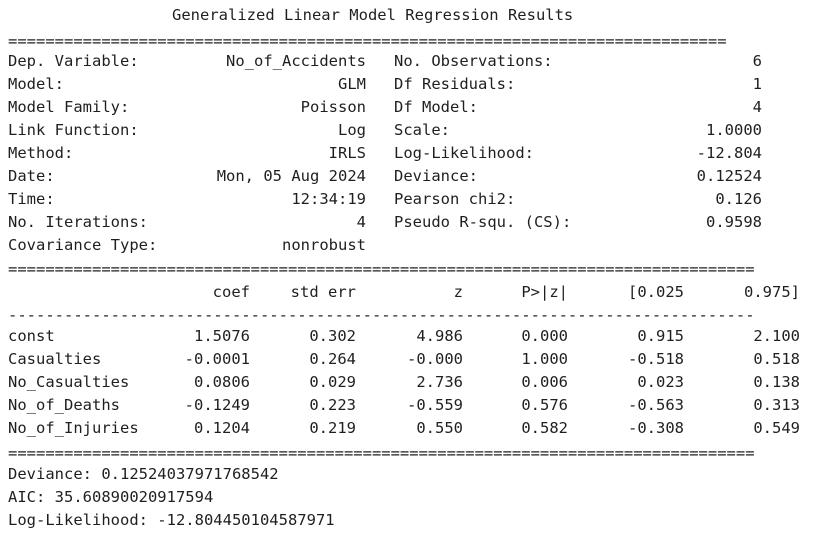 This screenshot has height=539, width=814. Describe the element at coordinates (660, 336) in the screenshot. I see `table-cell: 0.915` at that location.